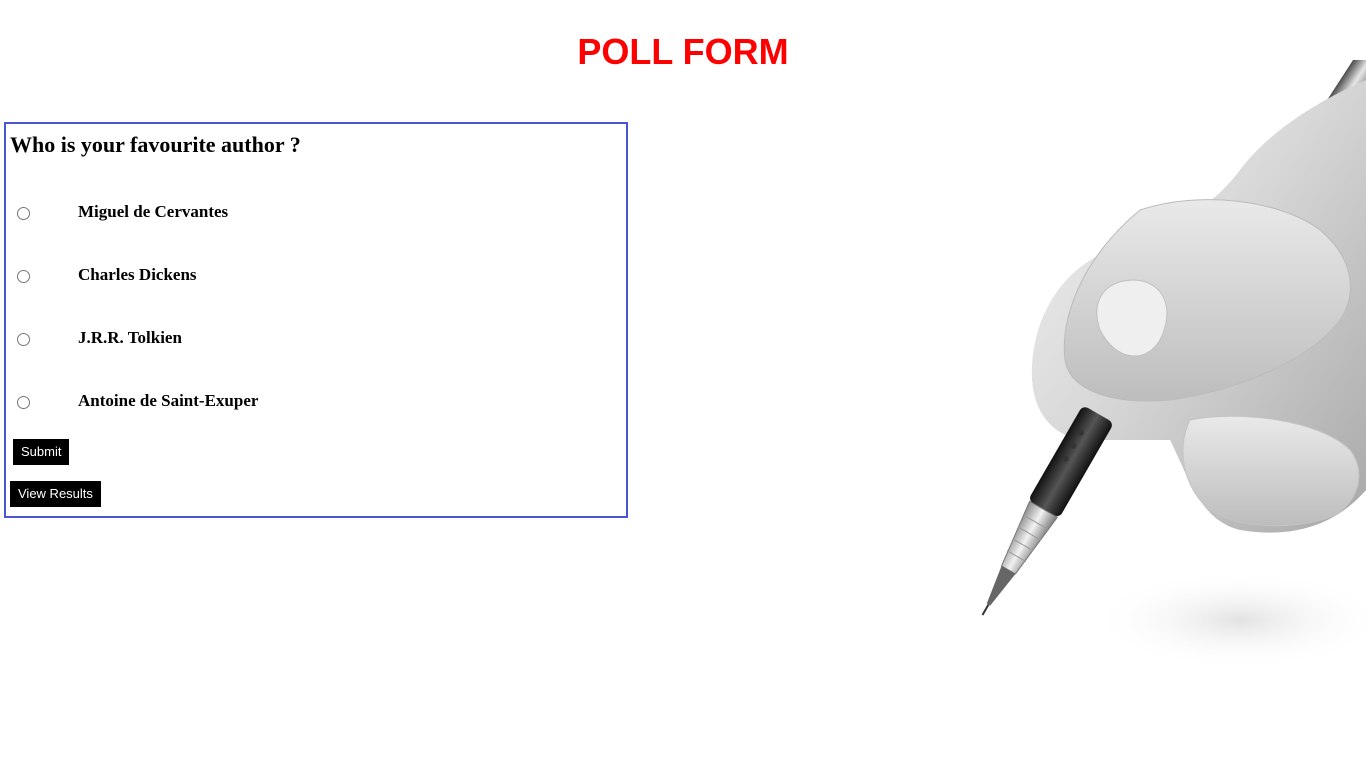 Image resolution: width=1366 pixels, height=768 pixels. Describe the element at coordinates (130, 337) in the screenshot. I see `poll-option-label: J.R.R. Tolkien` at that location.